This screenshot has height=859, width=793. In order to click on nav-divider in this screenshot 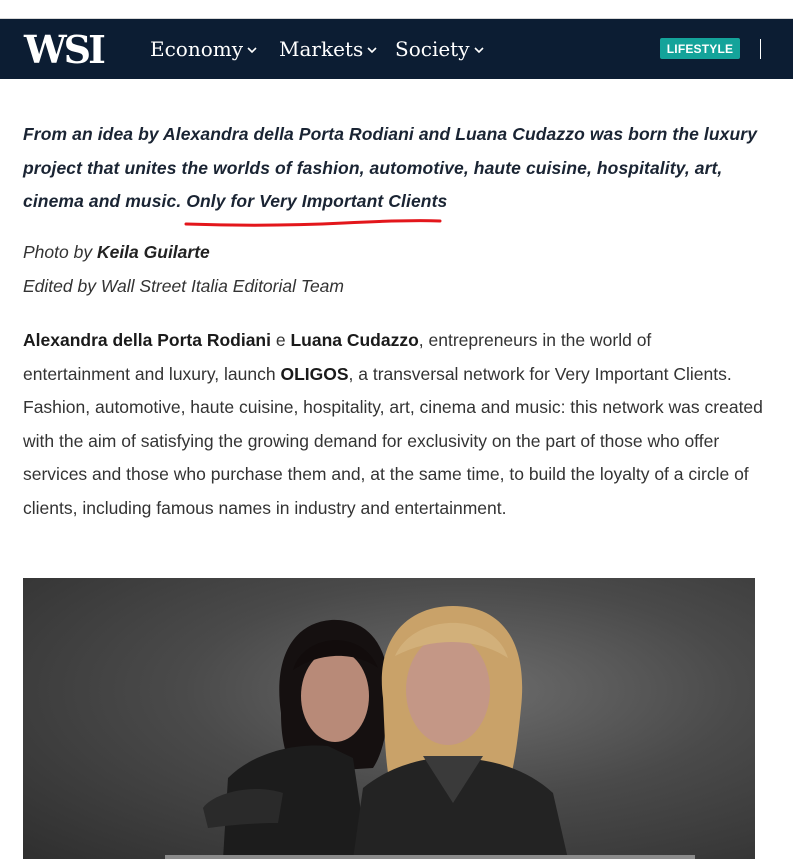, I will do `click(760, 49)`.